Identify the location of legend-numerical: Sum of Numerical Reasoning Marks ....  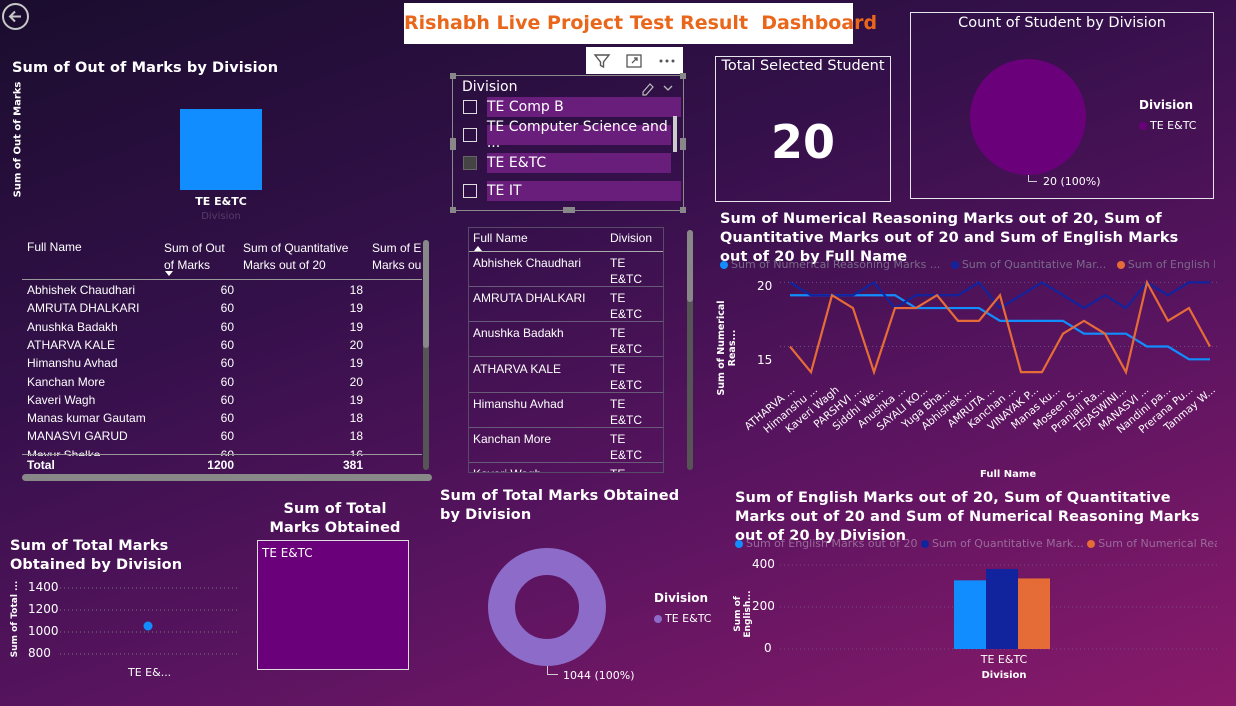
(830, 264).